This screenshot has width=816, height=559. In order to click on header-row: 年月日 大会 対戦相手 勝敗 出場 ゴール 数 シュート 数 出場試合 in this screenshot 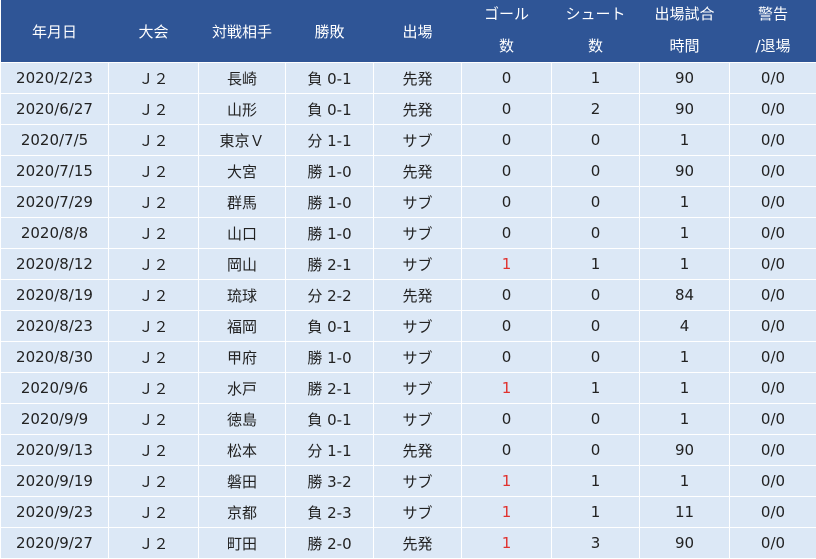, I will do `click(408, 31)`.